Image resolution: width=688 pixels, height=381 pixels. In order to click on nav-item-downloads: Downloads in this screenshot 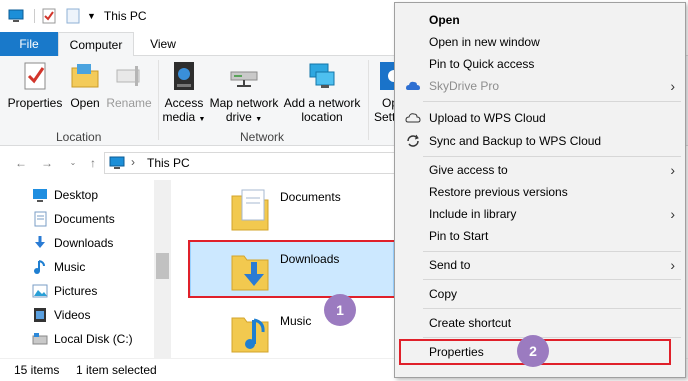, I will do `click(72, 243)`.